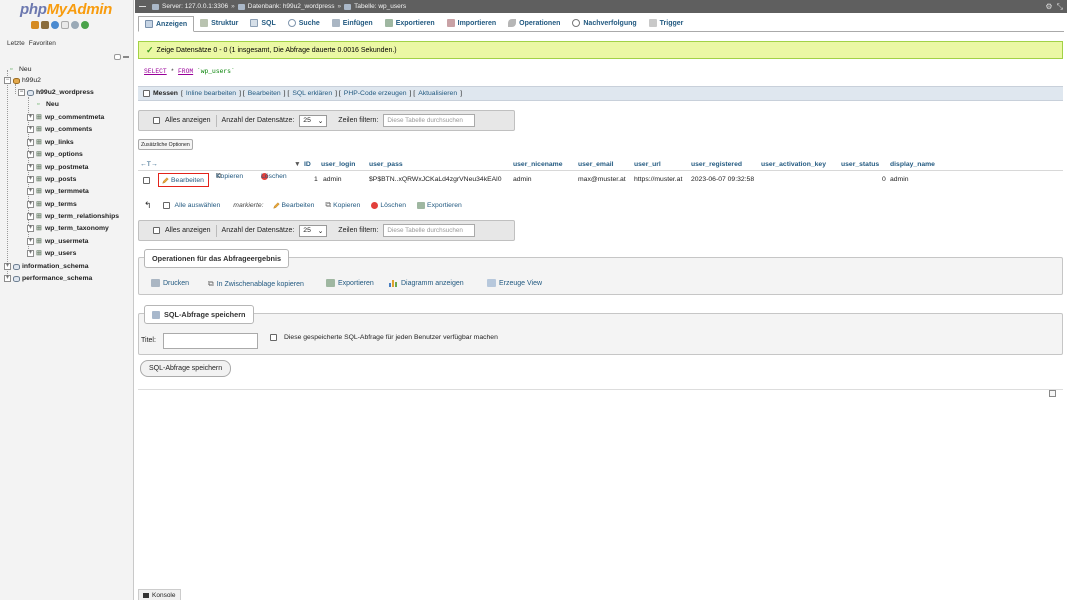 The width and height of the screenshot is (1067, 600). I want to click on tree-item-wp-comments: + ⊞ wp_comments, so click(59, 129).